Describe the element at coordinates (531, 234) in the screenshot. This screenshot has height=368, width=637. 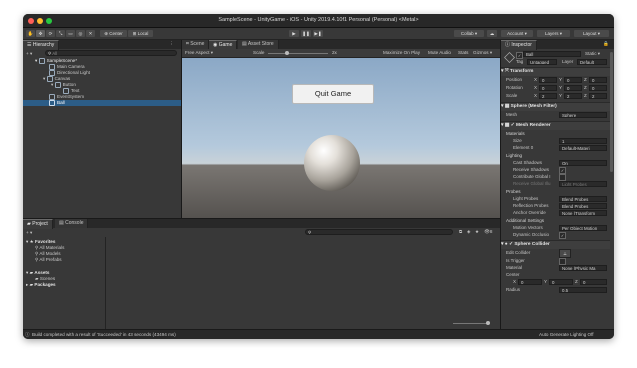
I see `dynamic-occlusion-label: Dynamic Occlusio` at that location.